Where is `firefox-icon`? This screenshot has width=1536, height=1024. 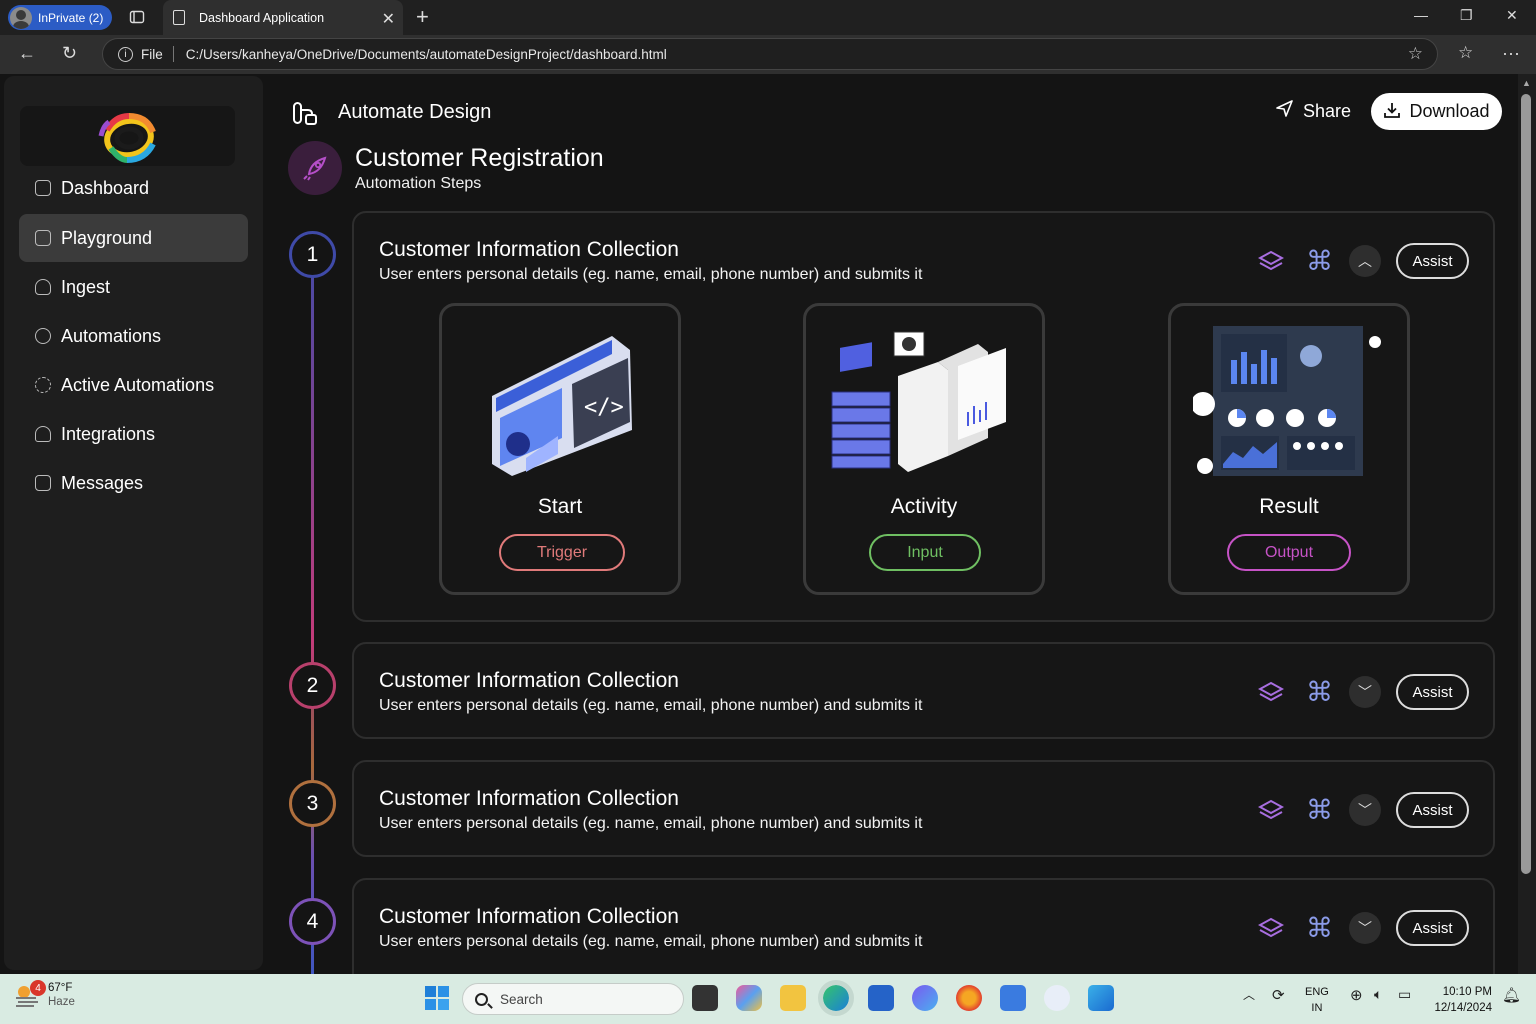 firefox-icon is located at coordinates (969, 998).